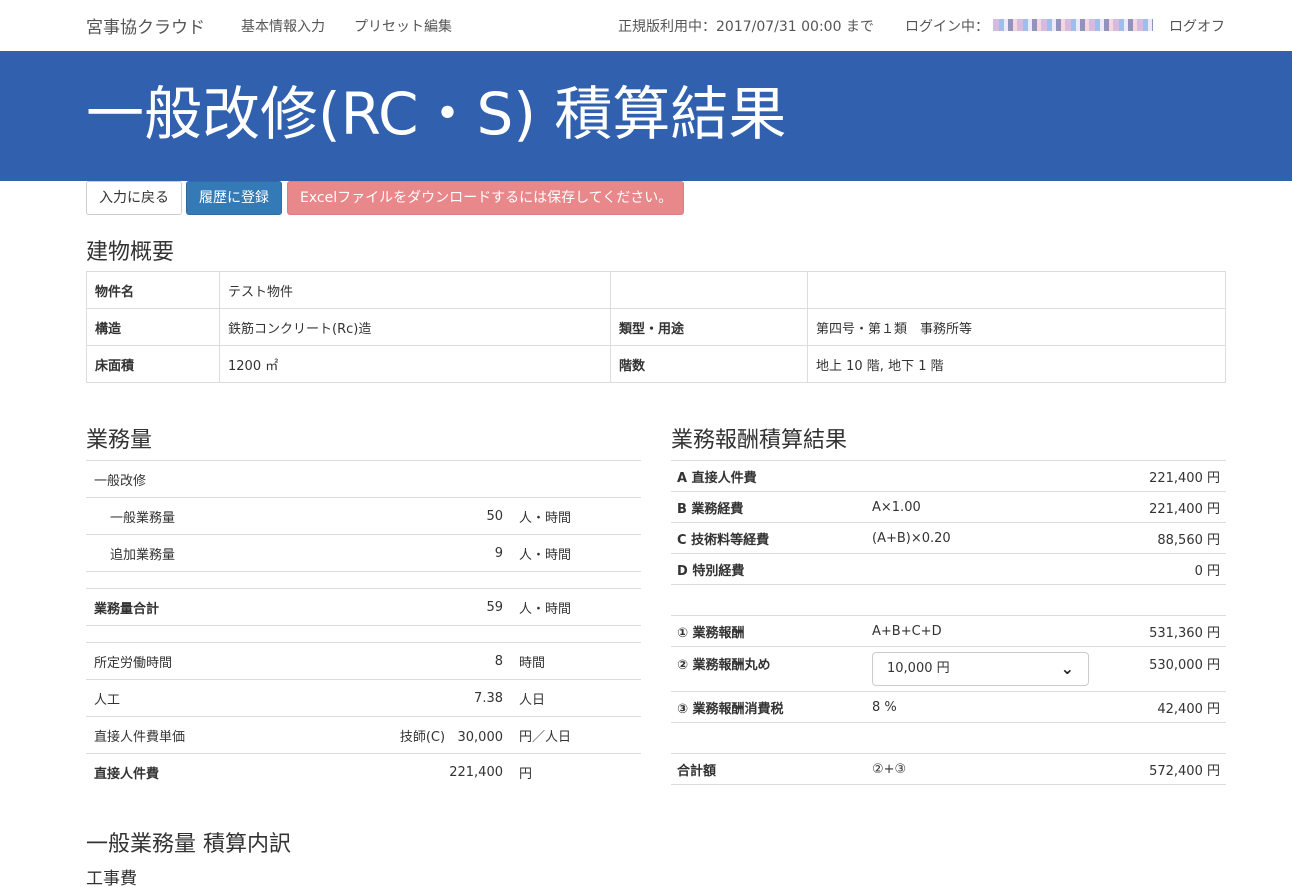 The width and height of the screenshot is (1292, 887). Describe the element at coordinates (211, 698) in the screenshot. I see `workload-label: 人工` at that location.